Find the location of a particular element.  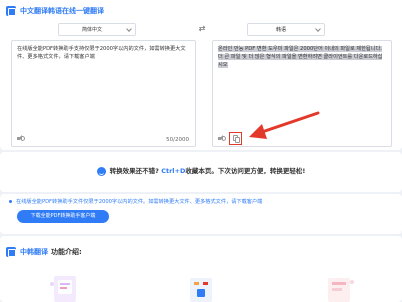

favorite-text-after: 收藏本页。下次访问更方便，转换更轻松! is located at coordinates (245, 171).